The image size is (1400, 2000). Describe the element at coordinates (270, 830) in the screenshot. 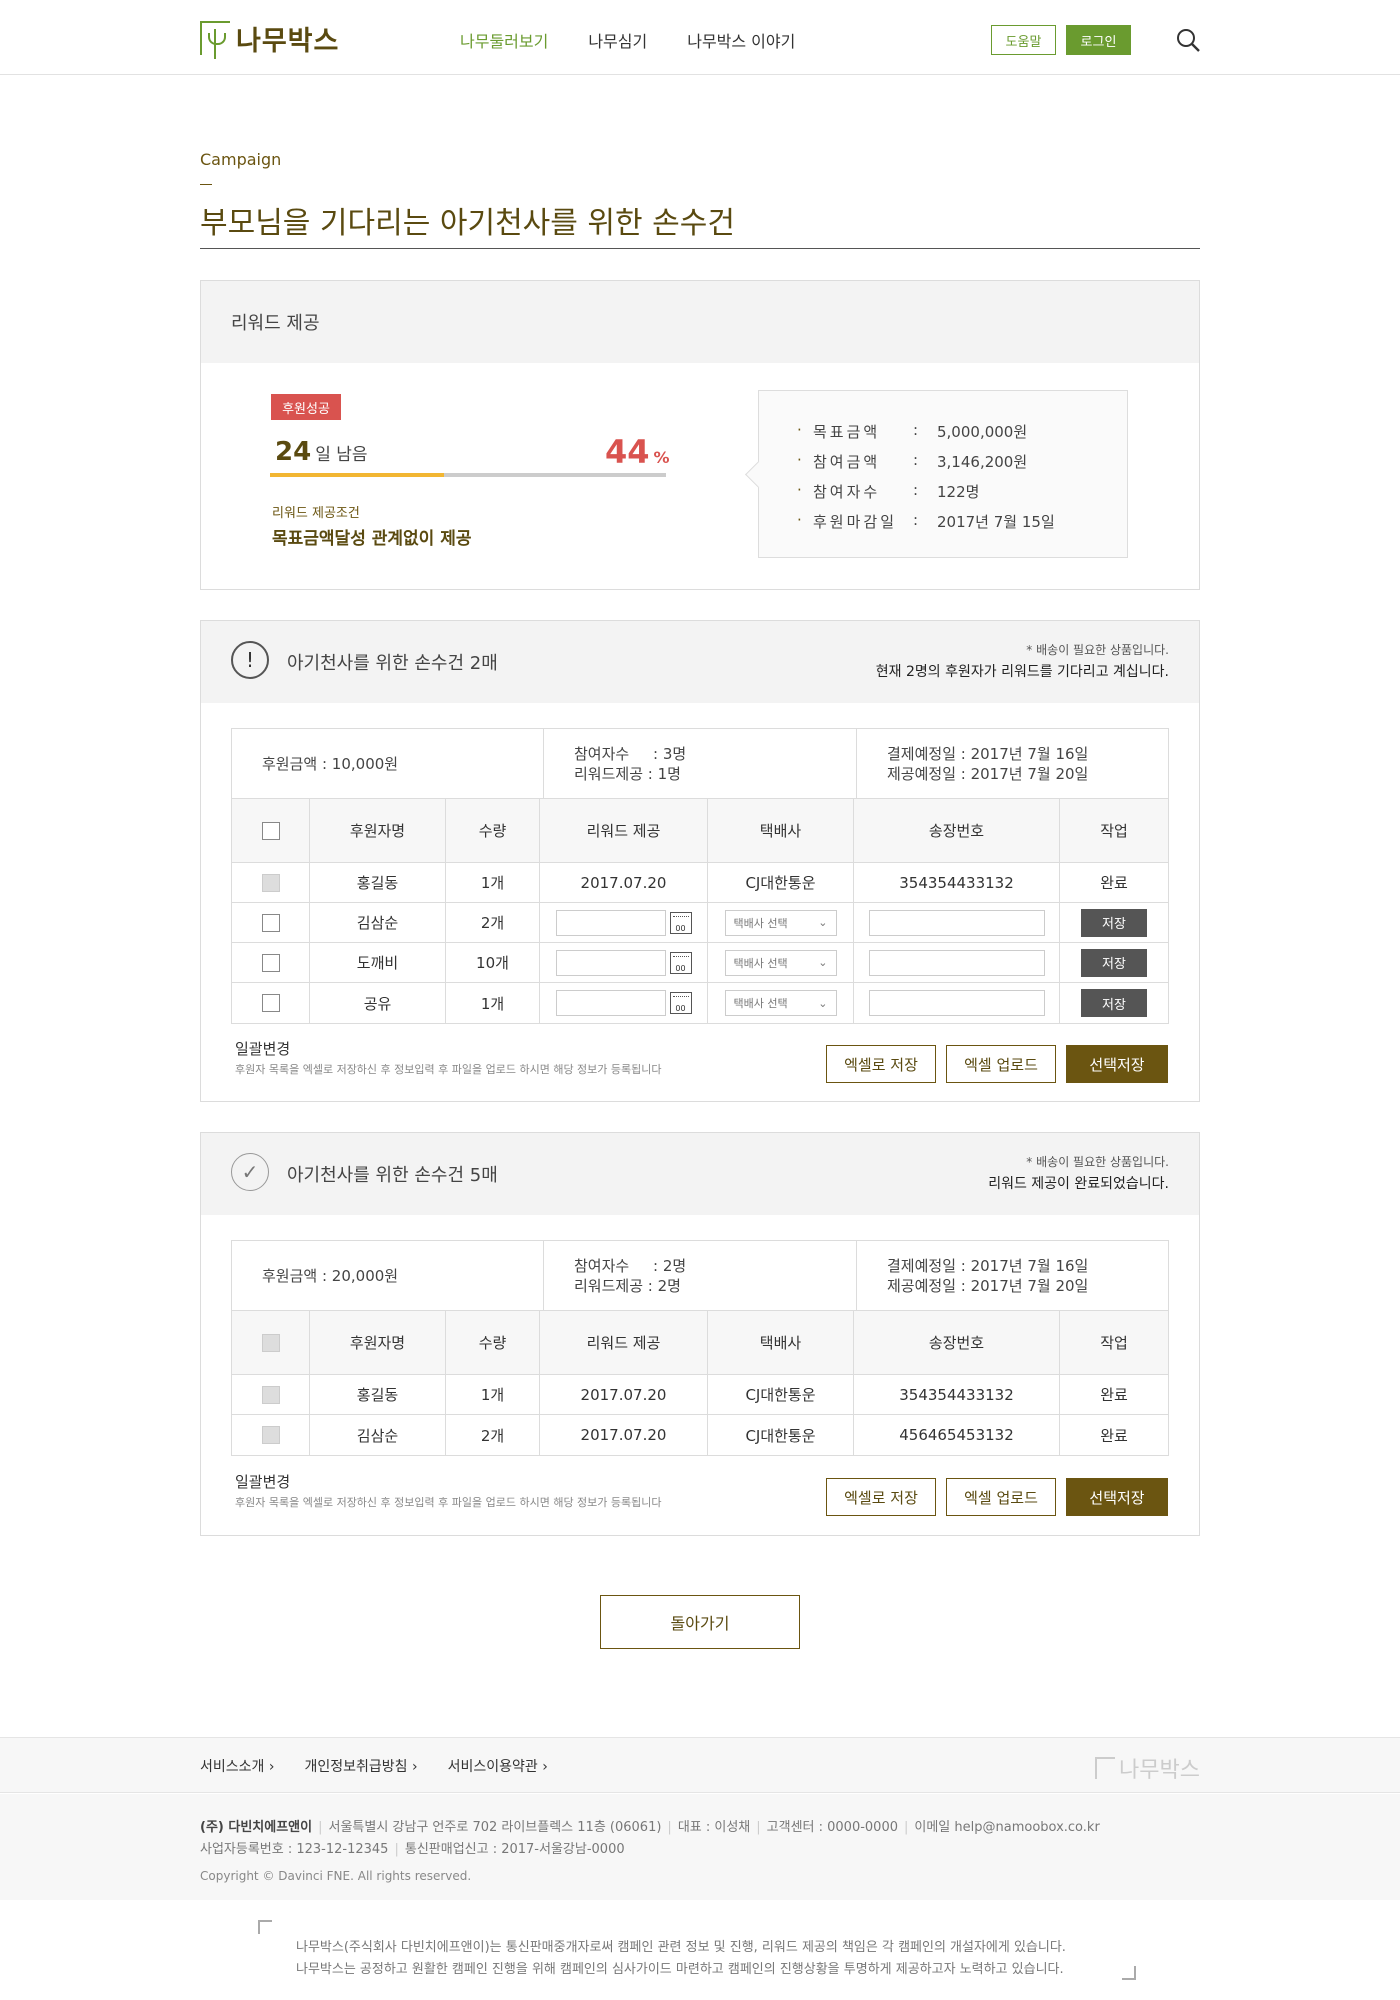

I see `select-all-checkbox` at that location.